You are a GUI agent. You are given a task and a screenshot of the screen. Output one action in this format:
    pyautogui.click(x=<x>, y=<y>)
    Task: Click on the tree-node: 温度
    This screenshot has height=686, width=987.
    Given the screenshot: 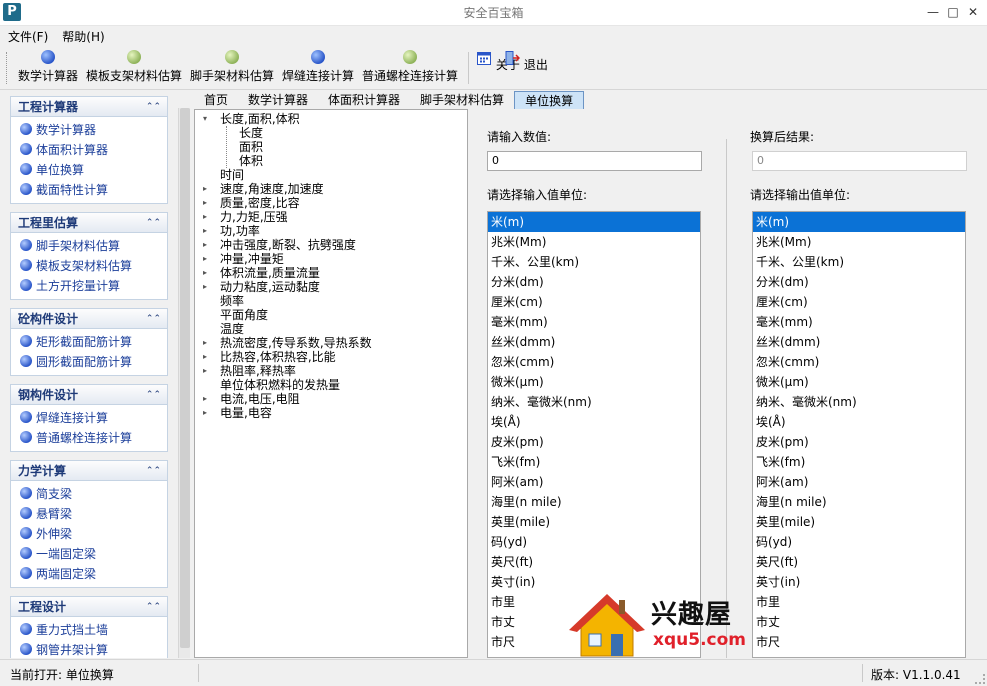 What is the action you would take?
    pyautogui.click(x=232, y=329)
    